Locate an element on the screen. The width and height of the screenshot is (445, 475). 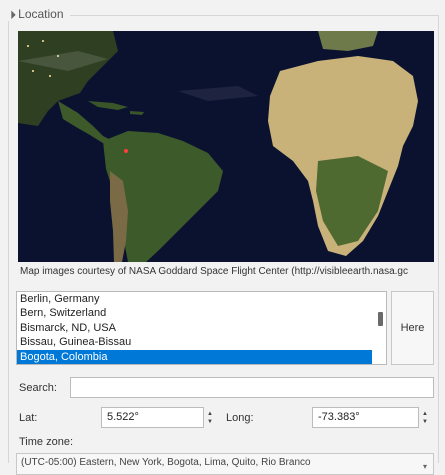
location-marker is located at coordinates (126, 151).